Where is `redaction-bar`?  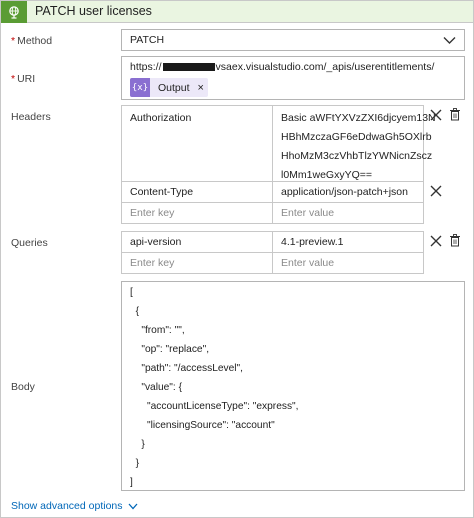
redaction-bar is located at coordinates (188, 67).